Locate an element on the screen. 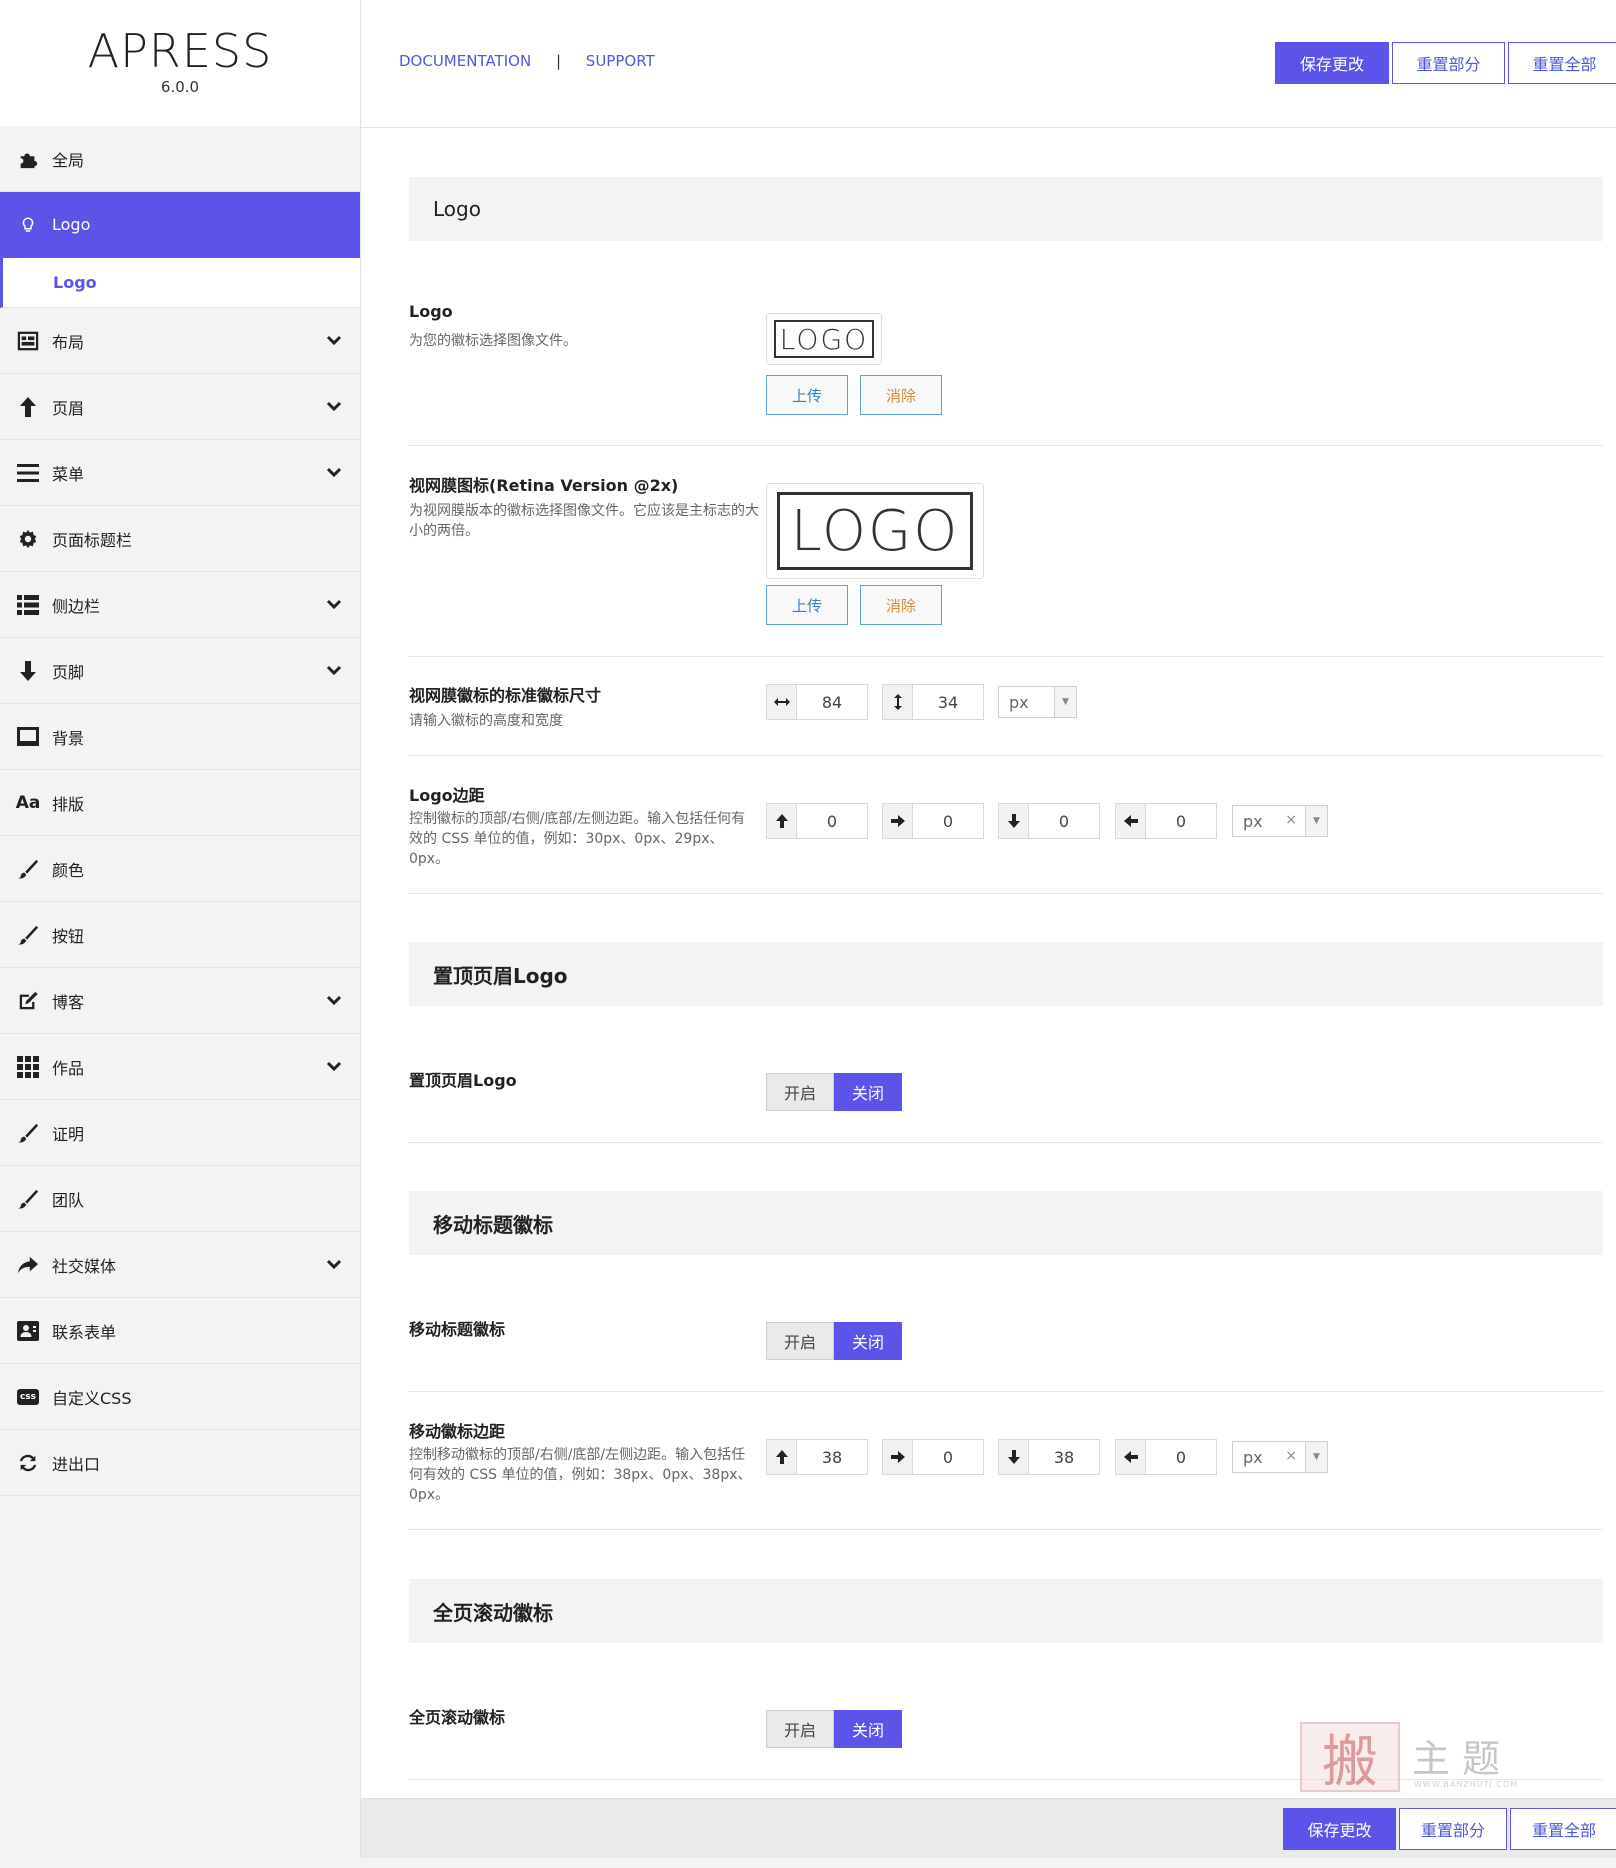 The height and width of the screenshot is (1868, 1616). watermark: 搬 主题 WWW.BANZHUTI.COM is located at coordinates (1420, 1759).